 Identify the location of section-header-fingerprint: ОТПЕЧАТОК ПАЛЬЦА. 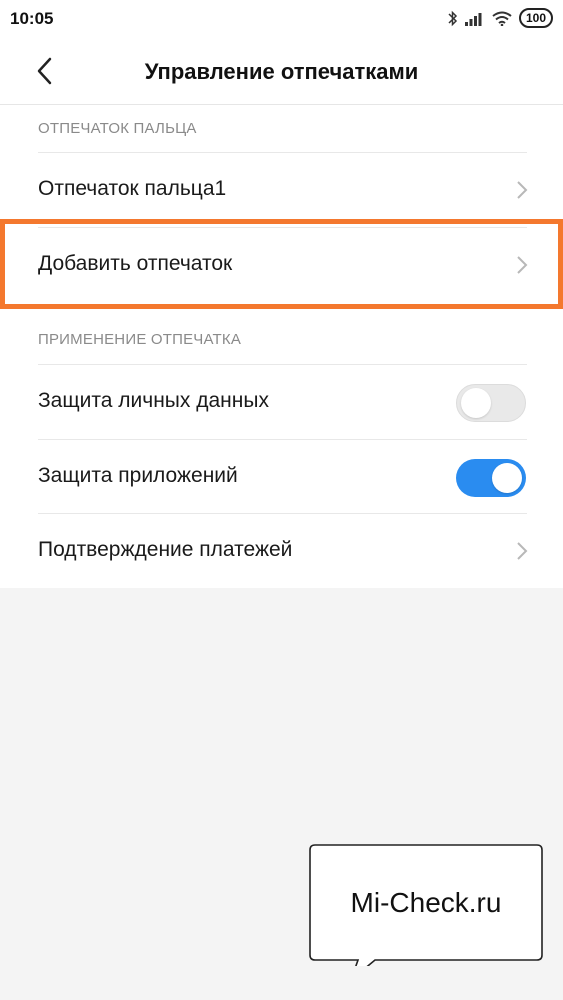
(117, 128).